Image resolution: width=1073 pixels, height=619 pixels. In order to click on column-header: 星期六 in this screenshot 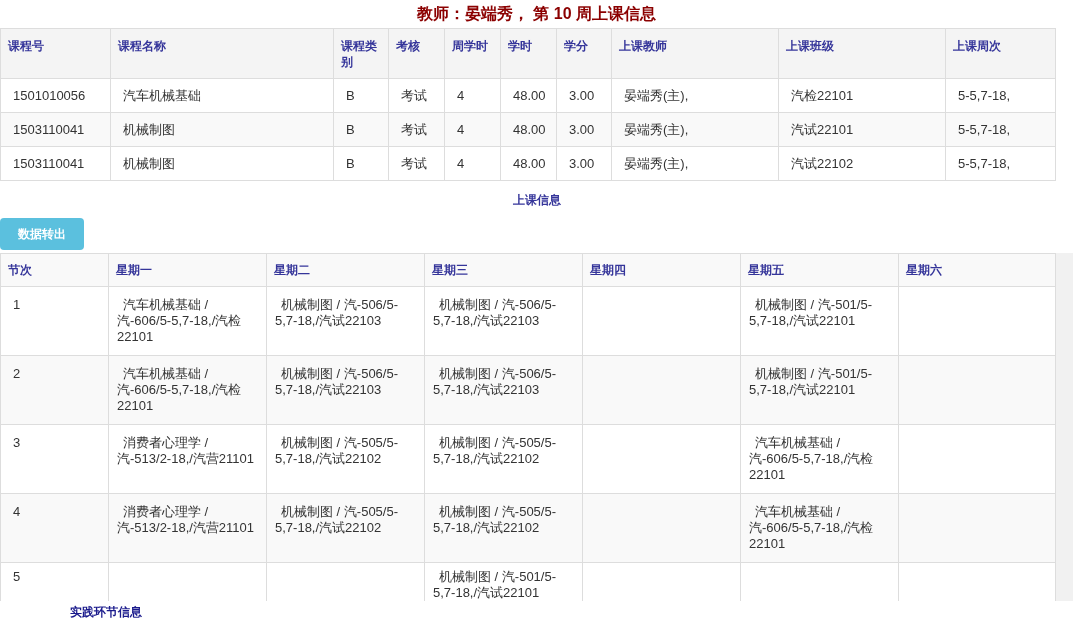, I will do `click(977, 270)`.